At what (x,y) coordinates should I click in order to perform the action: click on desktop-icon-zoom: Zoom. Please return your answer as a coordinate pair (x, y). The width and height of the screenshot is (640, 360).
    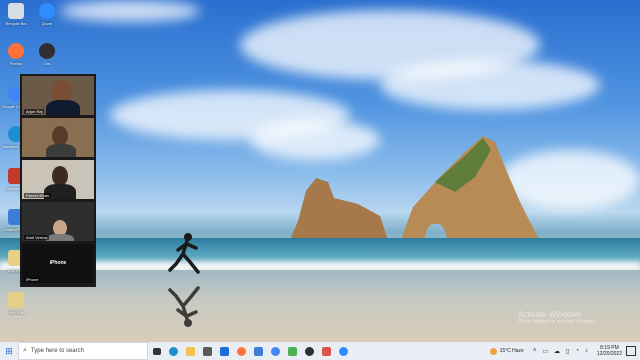
    Looking at the image, I should click on (47, 18).